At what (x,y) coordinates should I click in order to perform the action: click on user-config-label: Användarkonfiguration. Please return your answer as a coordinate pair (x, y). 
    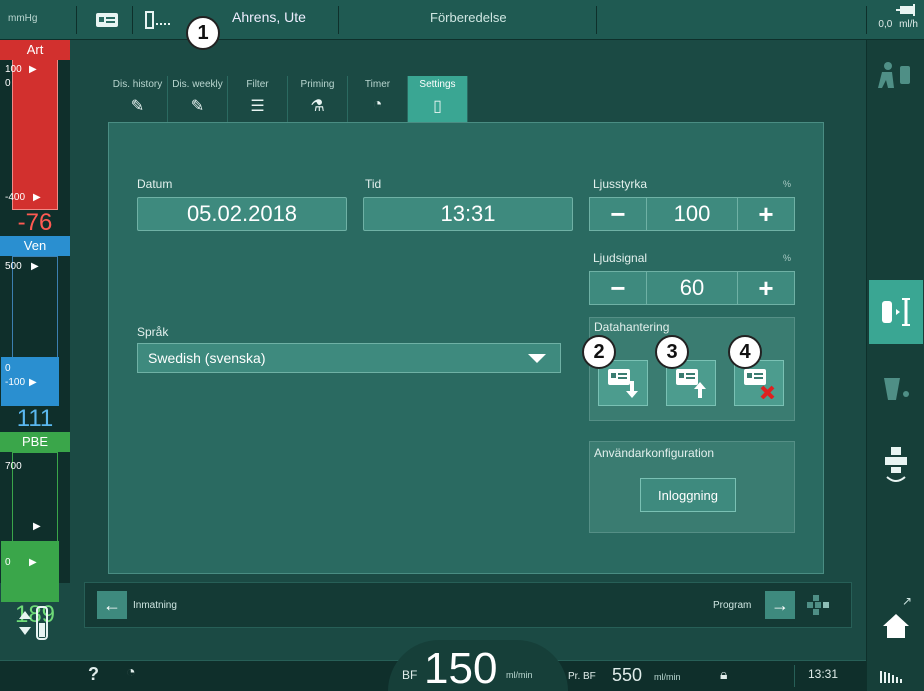
    Looking at the image, I should click on (654, 453).